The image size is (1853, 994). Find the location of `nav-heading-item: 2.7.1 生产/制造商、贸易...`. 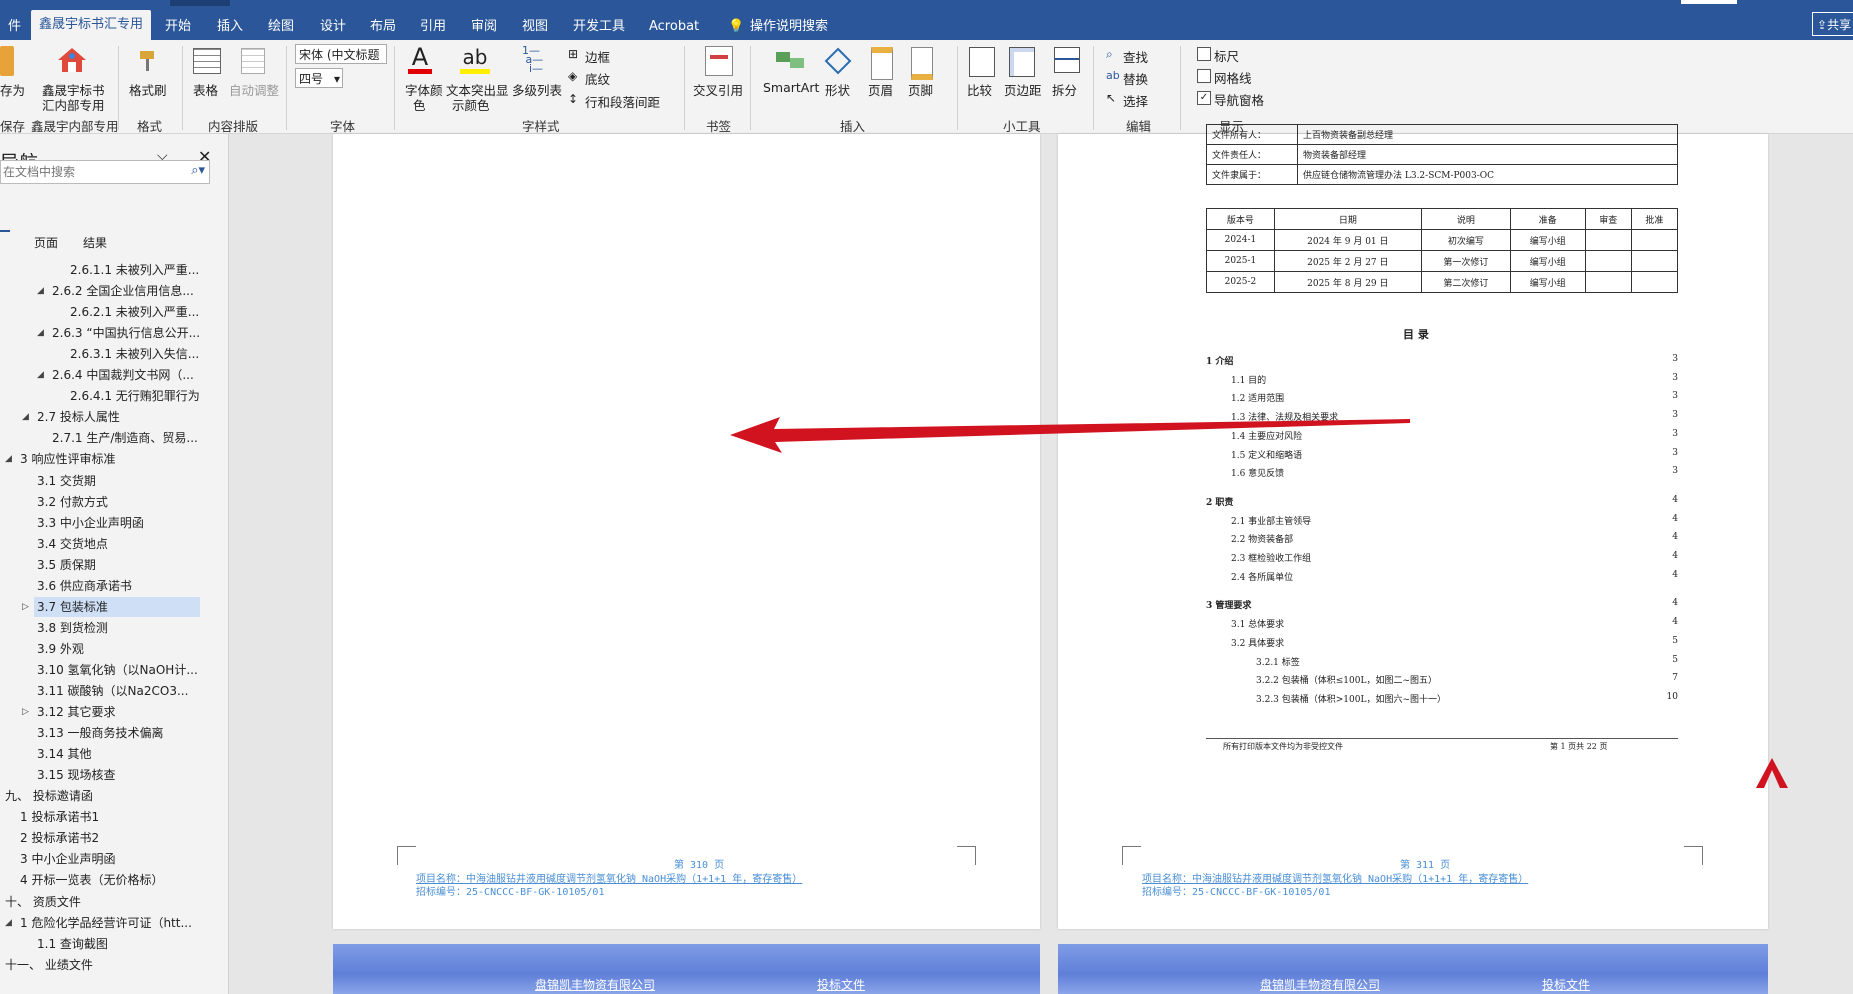

nav-heading-item: 2.7.1 生产/制造商、贸易... is located at coordinates (125, 438).